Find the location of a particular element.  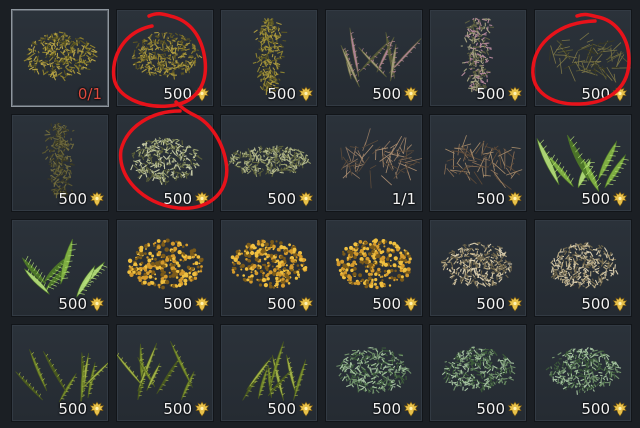

inventory-slot: 0/1 is located at coordinates (60, 58).